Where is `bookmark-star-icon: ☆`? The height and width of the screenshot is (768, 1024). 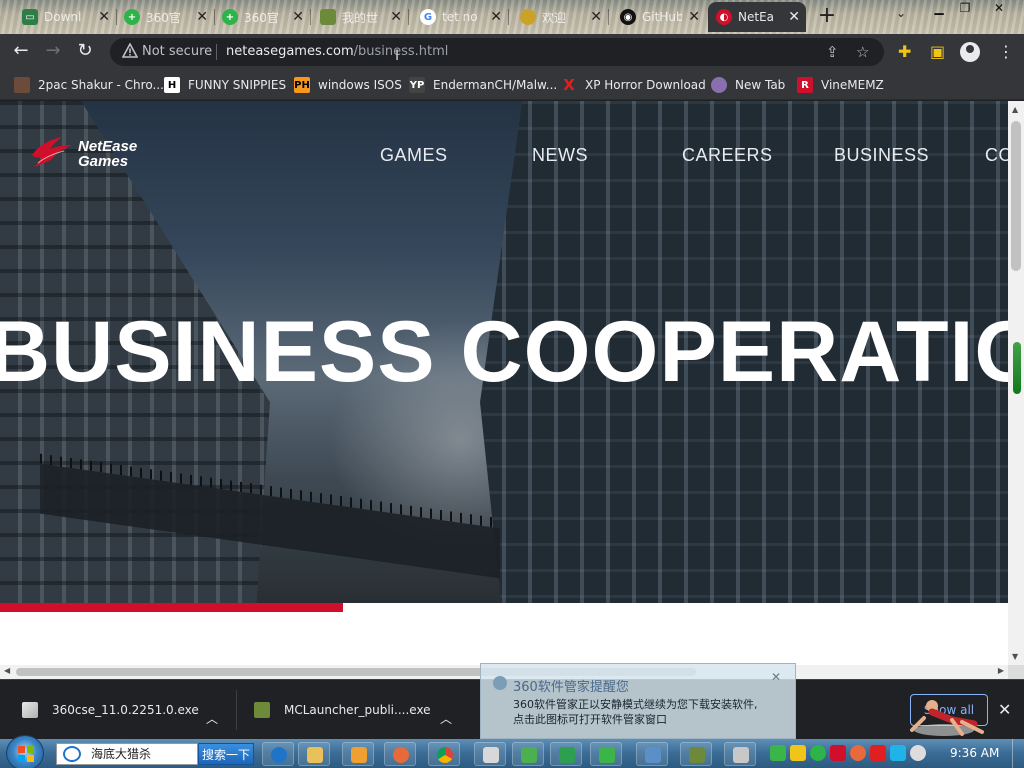 bookmark-star-icon: ☆ is located at coordinates (862, 52).